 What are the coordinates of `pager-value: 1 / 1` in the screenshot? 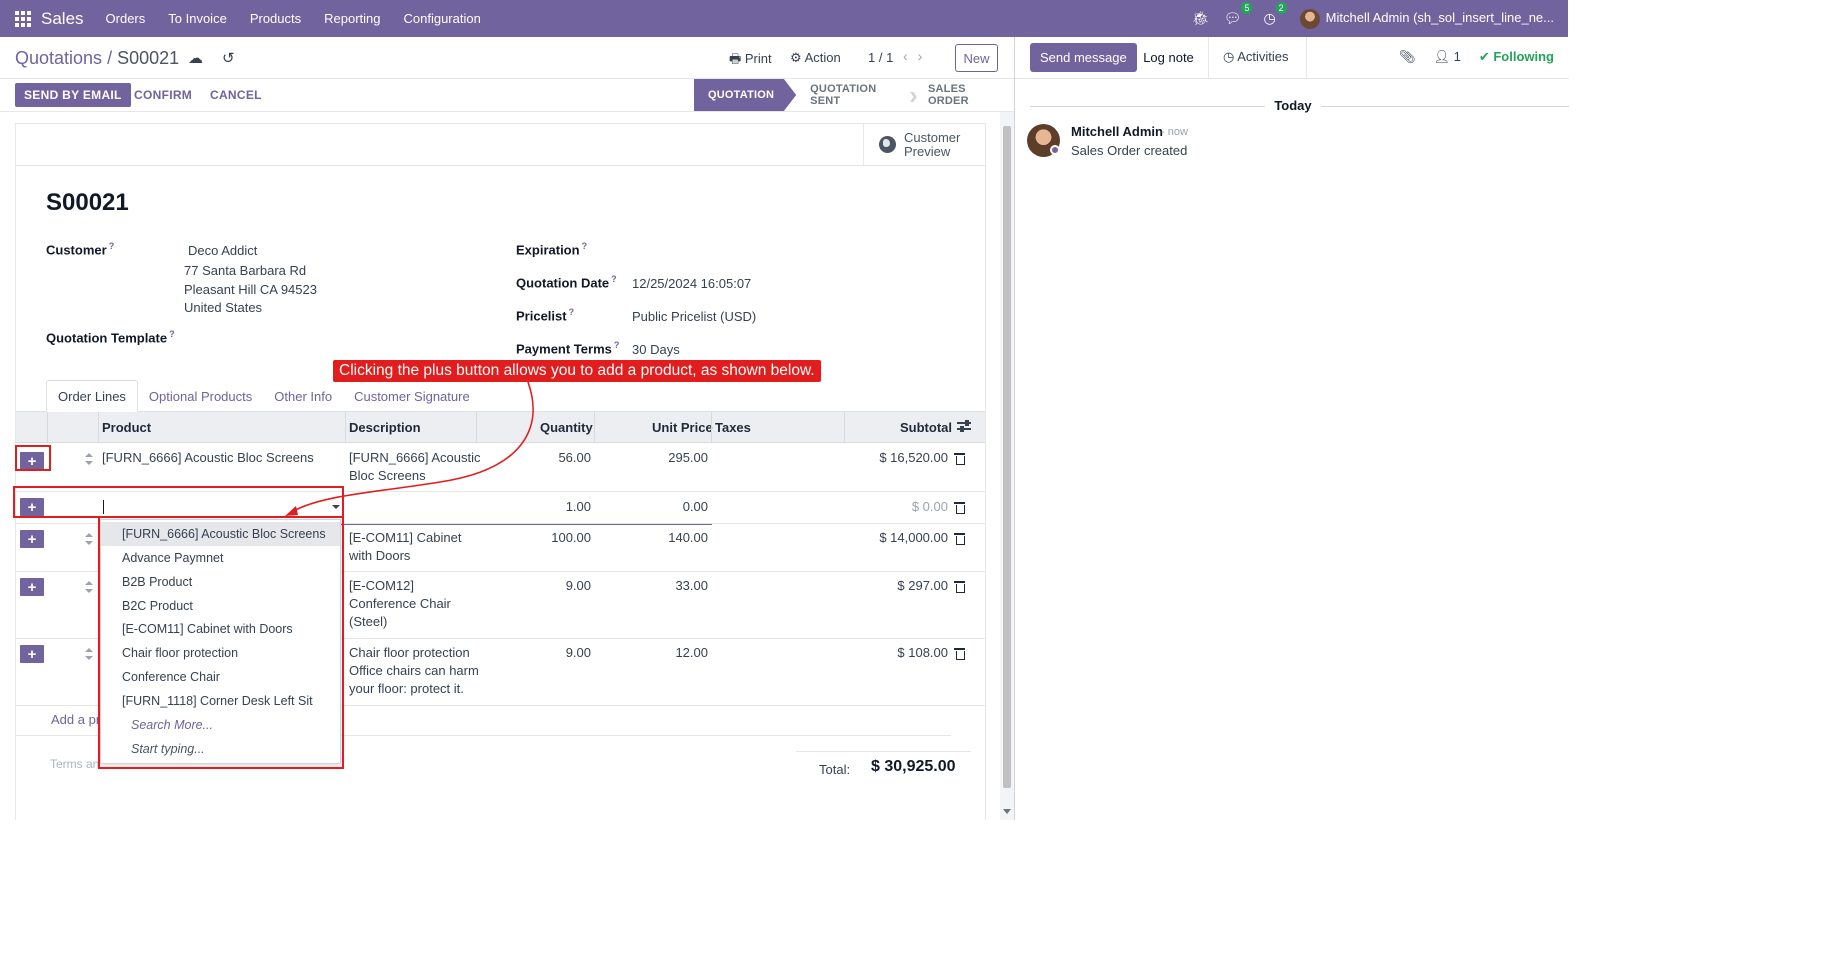 It's located at (880, 57).